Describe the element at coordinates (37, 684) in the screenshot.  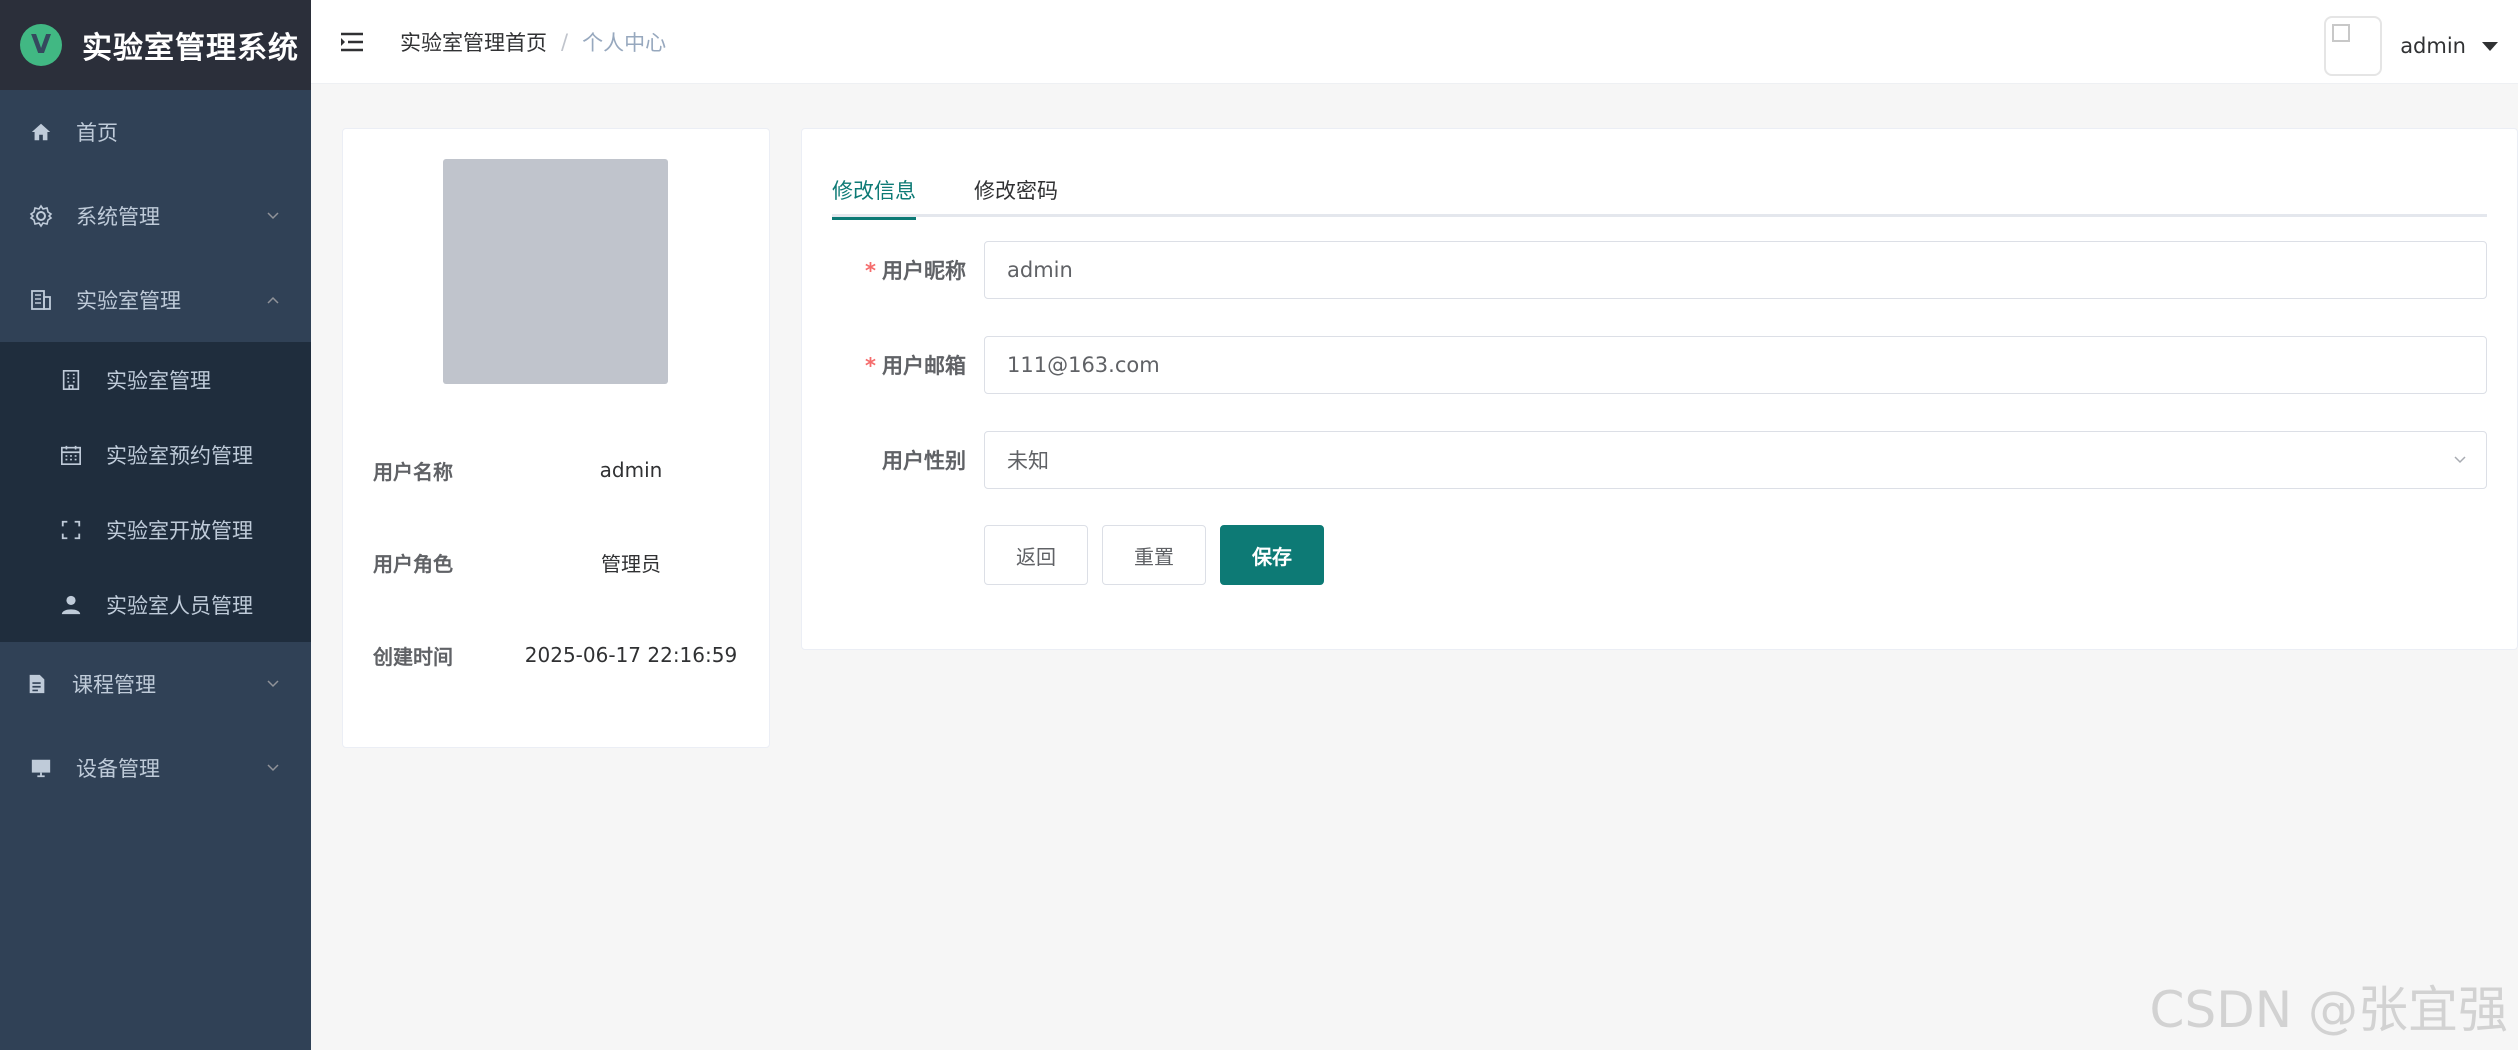
I see `document-icon` at that location.